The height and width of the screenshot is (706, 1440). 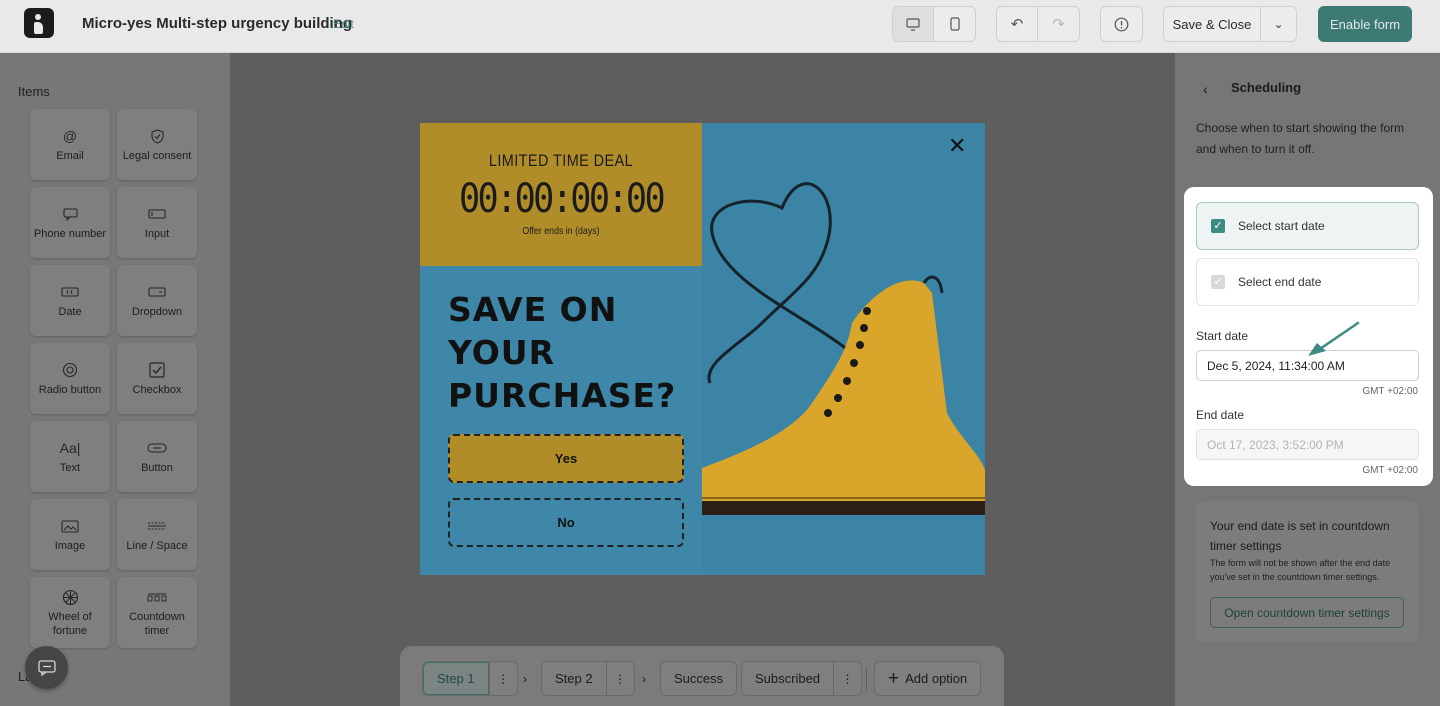 What do you see at coordinates (1278, 24) in the screenshot?
I see `save-options-dropdown: ⌄` at bounding box center [1278, 24].